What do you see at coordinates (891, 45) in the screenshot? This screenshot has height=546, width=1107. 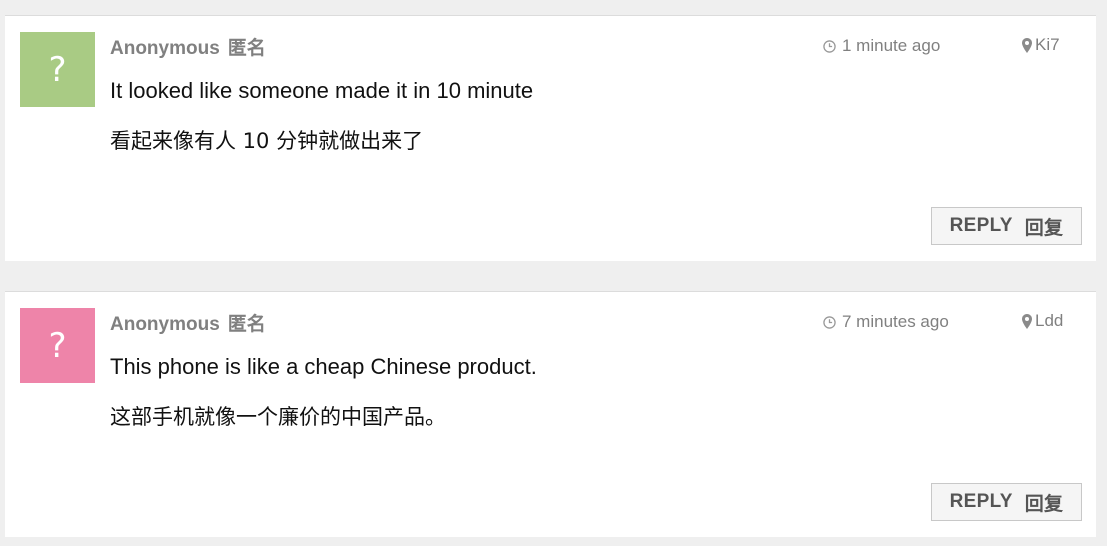 I see `timestamp-text: 1 minute ago` at bounding box center [891, 45].